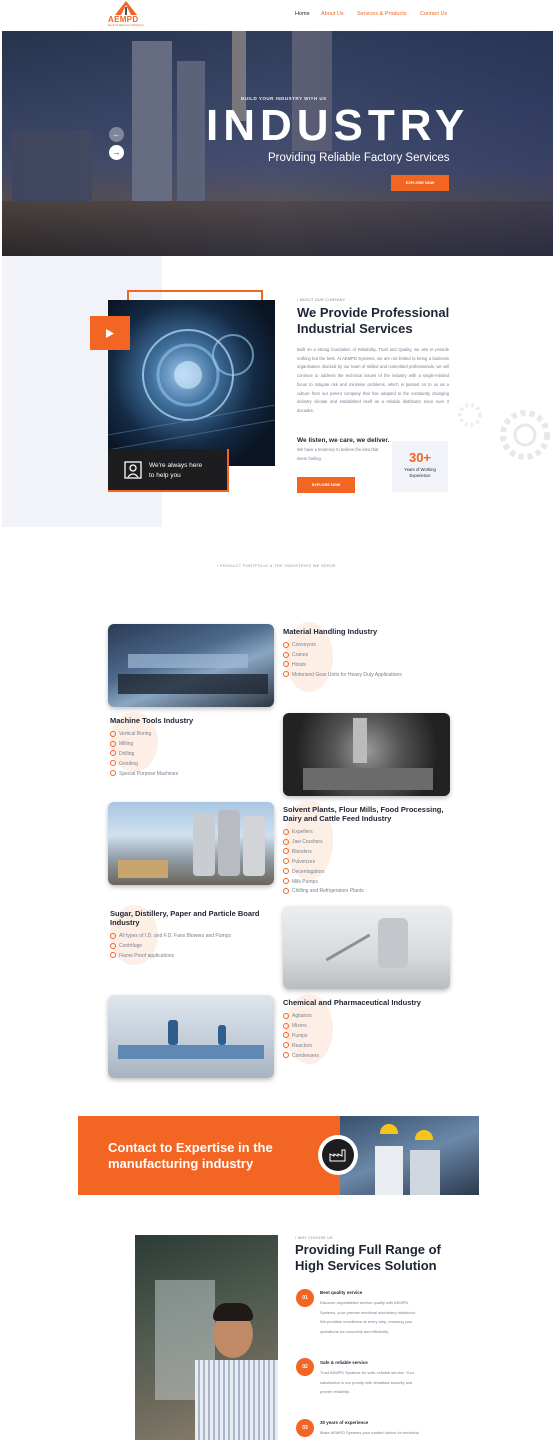  I want to click on list-item: Drilling, so click(144, 755).